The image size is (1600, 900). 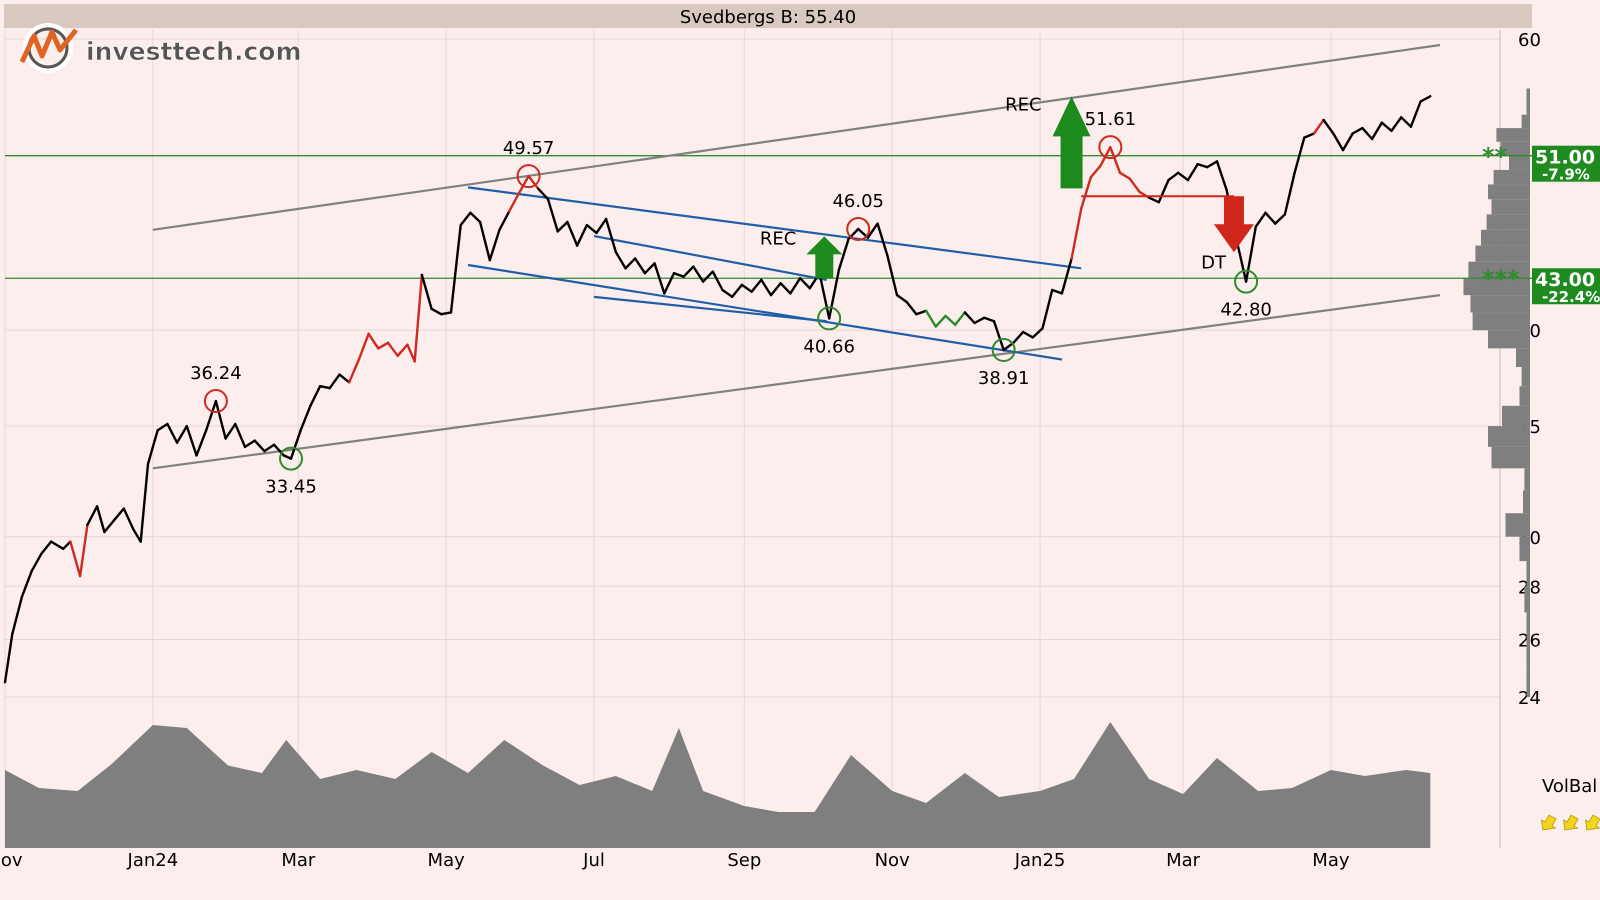 What do you see at coordinates (768, 17) in the screenshot?
I see `chart-title: Svedbergs B: 55.40` at bounding box center [768, 17].